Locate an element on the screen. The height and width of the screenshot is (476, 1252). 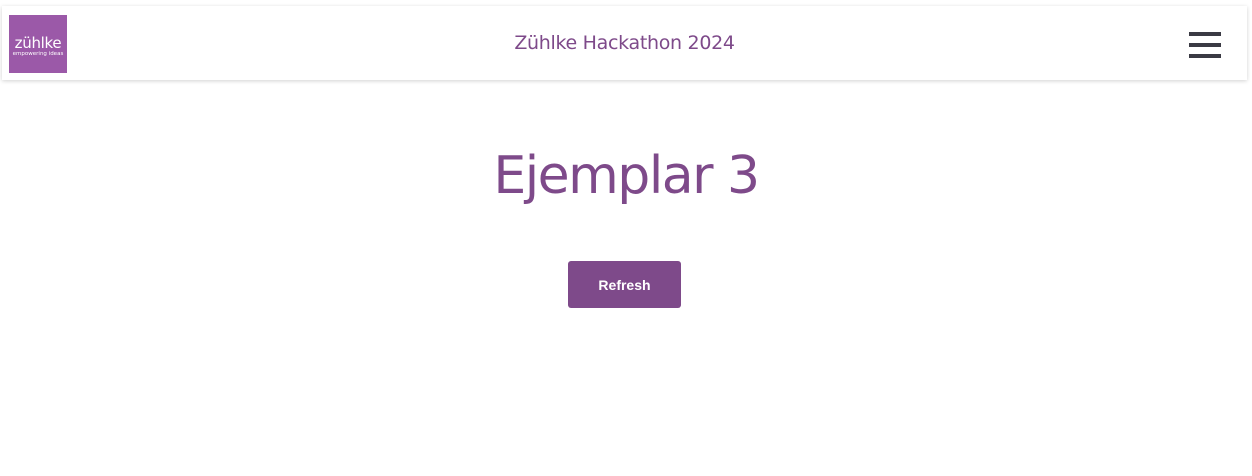
menu-bar-bottom is located at coordinates (1205, 56).